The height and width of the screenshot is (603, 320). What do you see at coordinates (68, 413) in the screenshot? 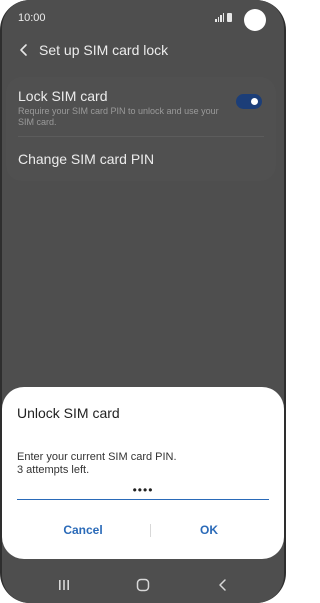
I see `dialog-title: Unlock SIM card` at bounding box center [68, 413].